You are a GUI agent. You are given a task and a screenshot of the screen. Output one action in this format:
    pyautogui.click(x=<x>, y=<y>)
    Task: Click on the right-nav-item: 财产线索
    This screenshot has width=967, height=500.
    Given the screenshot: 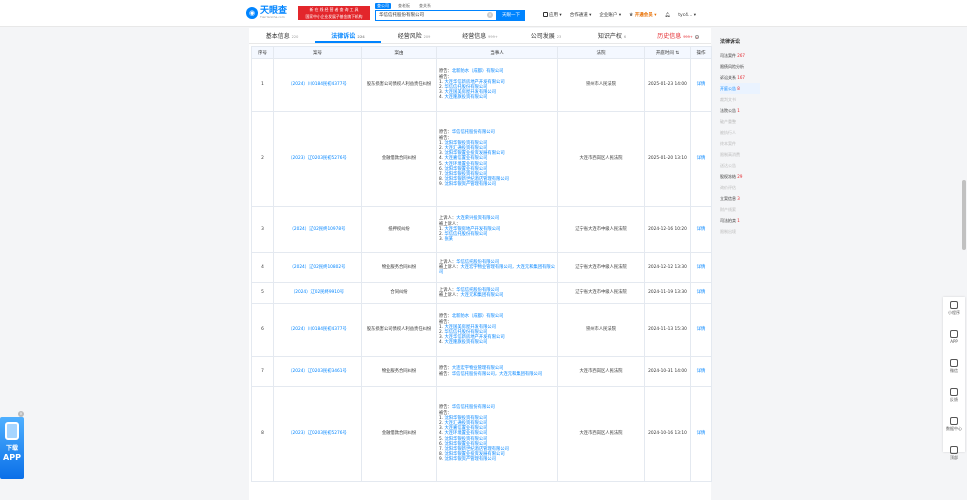 What is the action you would take?
    pyautogui.click(x=740, y=209)
    